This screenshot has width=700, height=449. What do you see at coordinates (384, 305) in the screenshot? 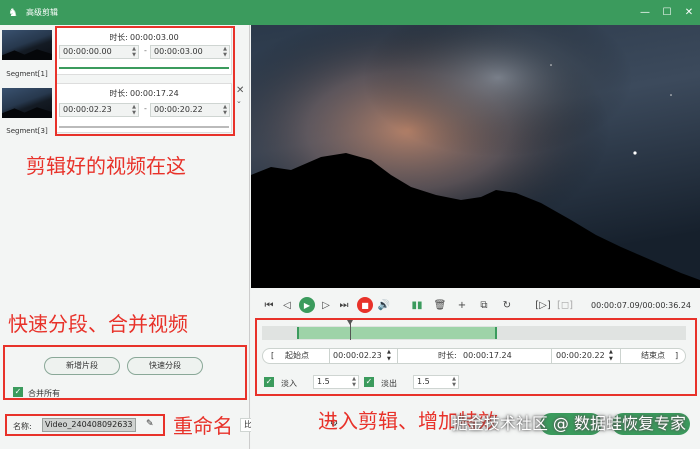
I see `volume-icon: 🔊` at bounding box center [384, 305].